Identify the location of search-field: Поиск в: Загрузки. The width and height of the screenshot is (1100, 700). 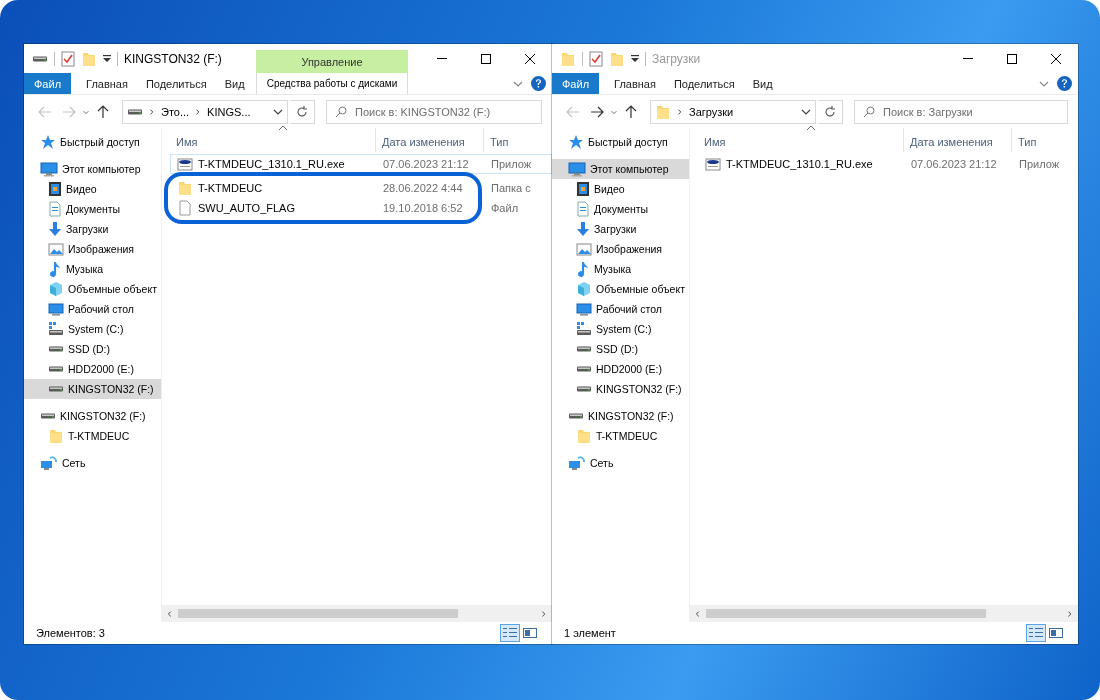
(961, 111).